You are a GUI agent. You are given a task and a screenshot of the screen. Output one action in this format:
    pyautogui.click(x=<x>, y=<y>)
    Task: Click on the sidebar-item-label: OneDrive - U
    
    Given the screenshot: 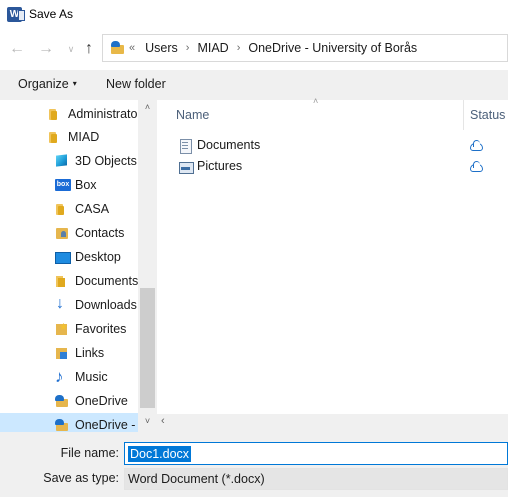 What is the action you would take?
    pyautogui.click(x=106, y=425)
    